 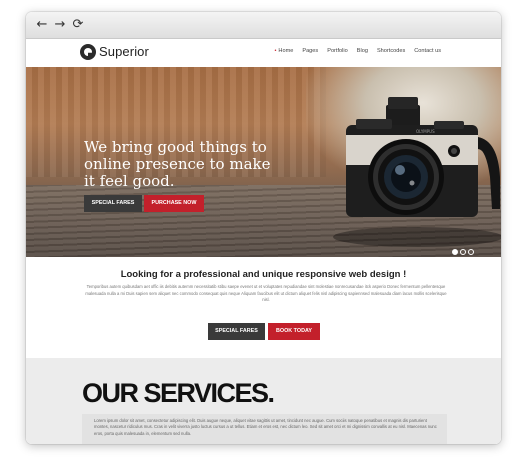 I want to click on back-icon: ←, so click(x=42, y=25).